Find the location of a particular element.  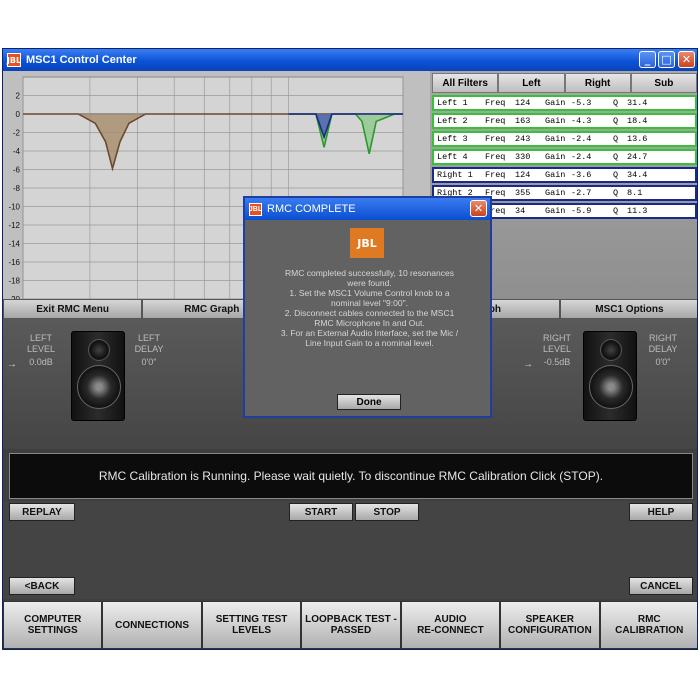

q-value: 34.4 is located at coordinates (637, 175).